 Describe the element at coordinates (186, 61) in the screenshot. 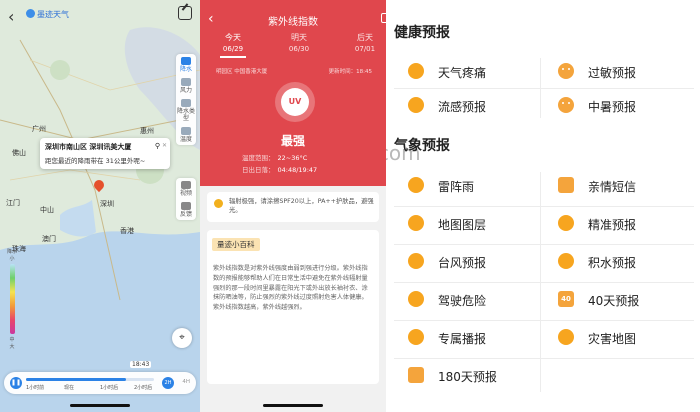

I see `rain-icon` at that location.